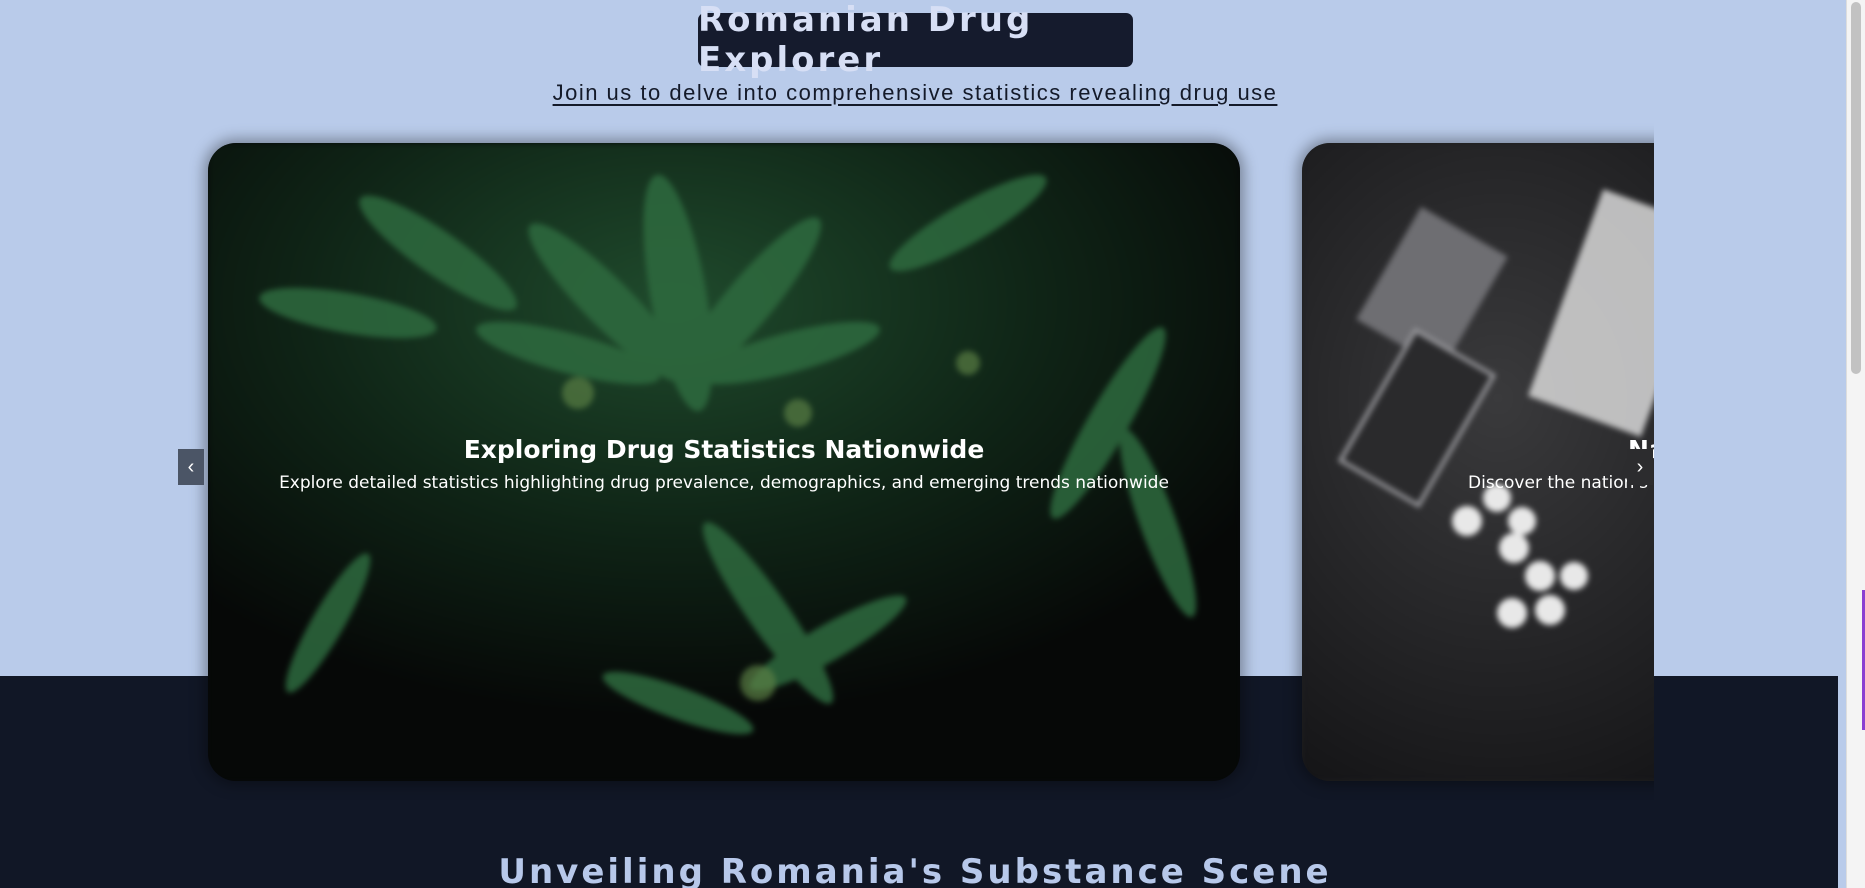 The height and width of the screenshot is (888, 1865). I want to click on chevron-left-icon: ‹, so click(191, 466).